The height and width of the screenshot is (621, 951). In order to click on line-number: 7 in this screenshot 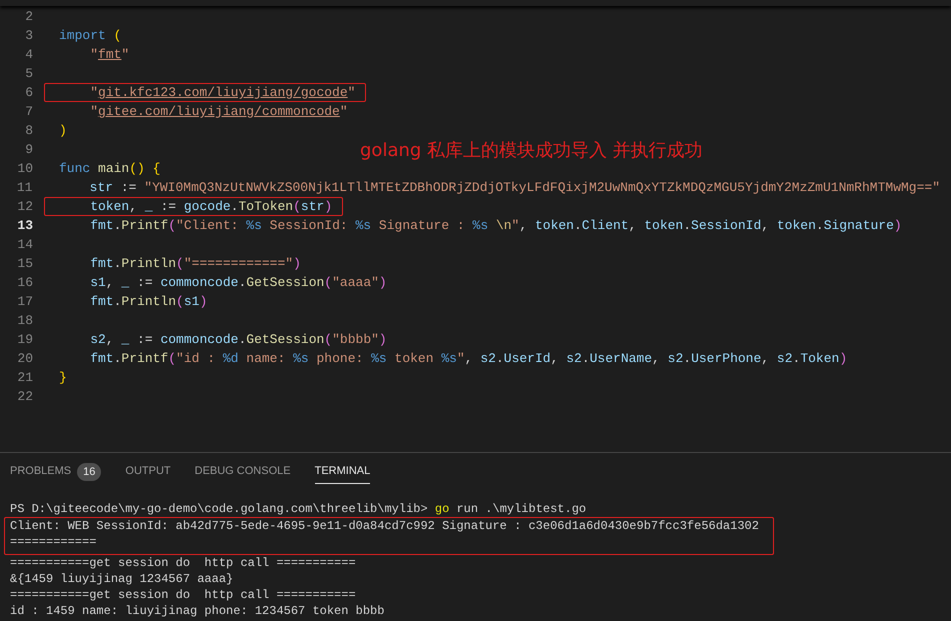, I will do `click(28, 112)`.